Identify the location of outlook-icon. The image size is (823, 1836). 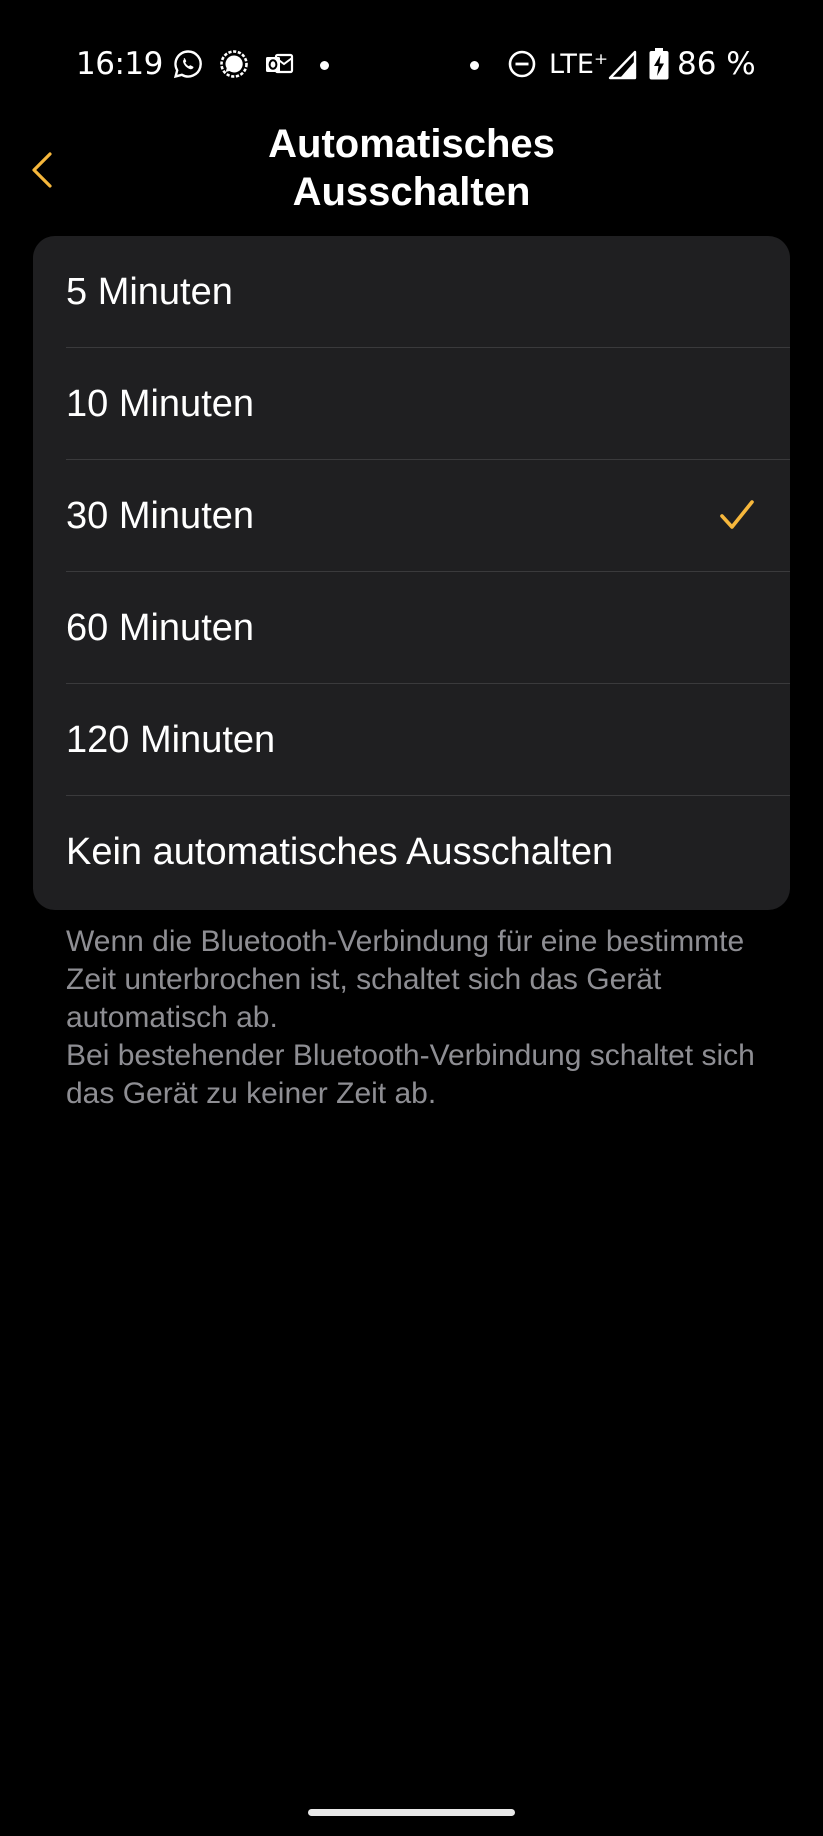
(280, 63).